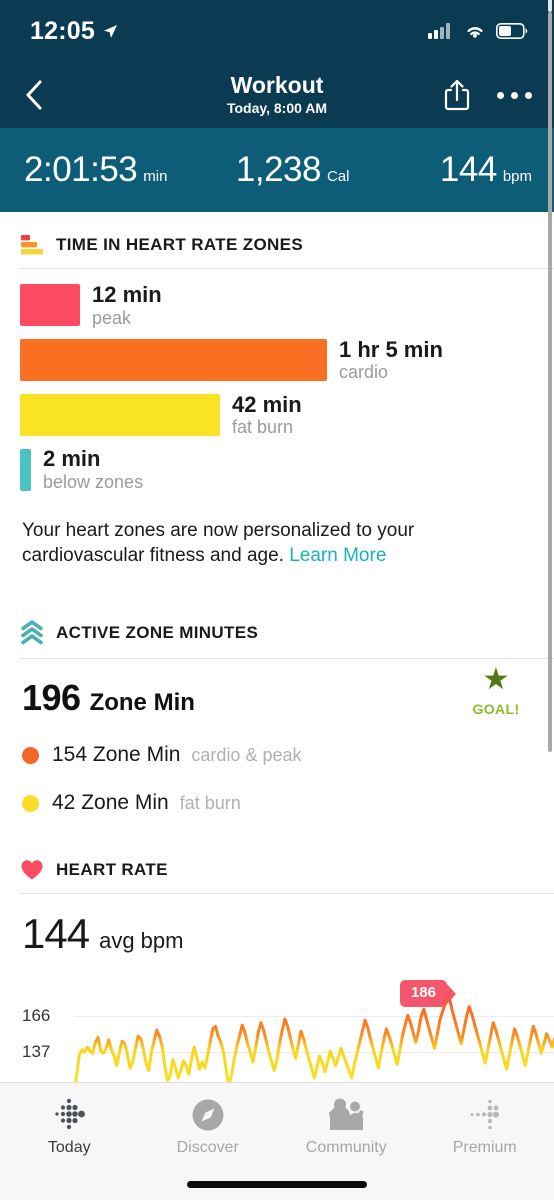  I want to click on chevron-left-icon, so click(34, 95).